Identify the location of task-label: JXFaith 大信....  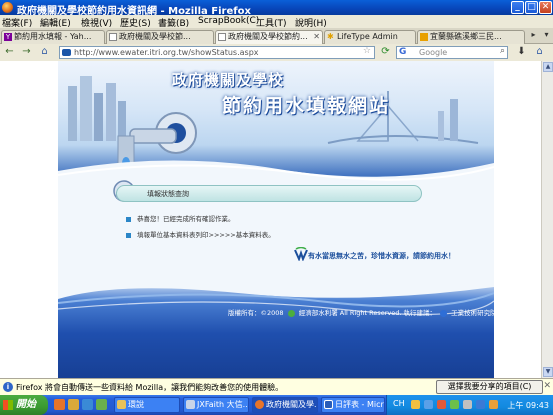
(223, 404).